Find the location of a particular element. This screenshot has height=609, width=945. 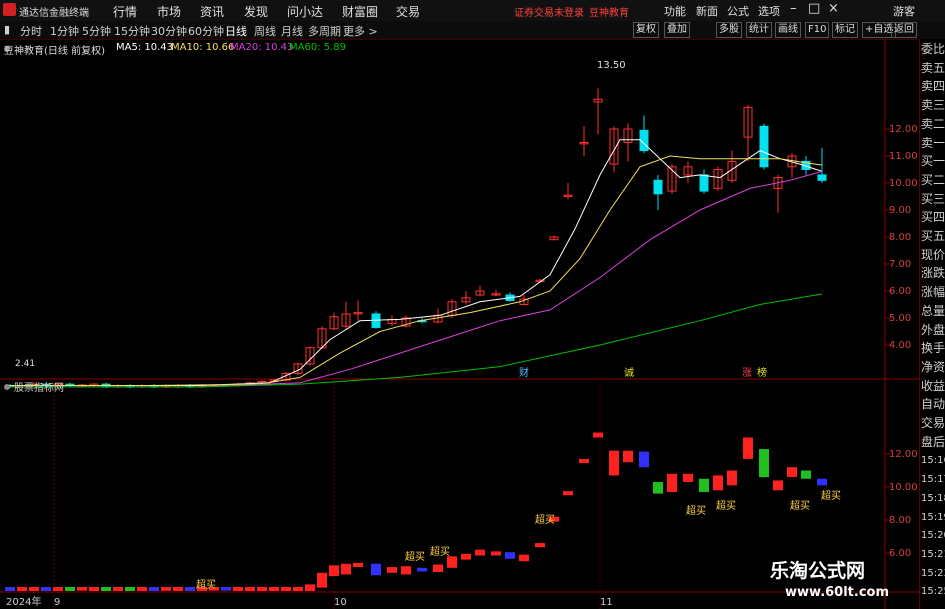

sidebar-item: 15:16 is located at coordinates (933, 460).